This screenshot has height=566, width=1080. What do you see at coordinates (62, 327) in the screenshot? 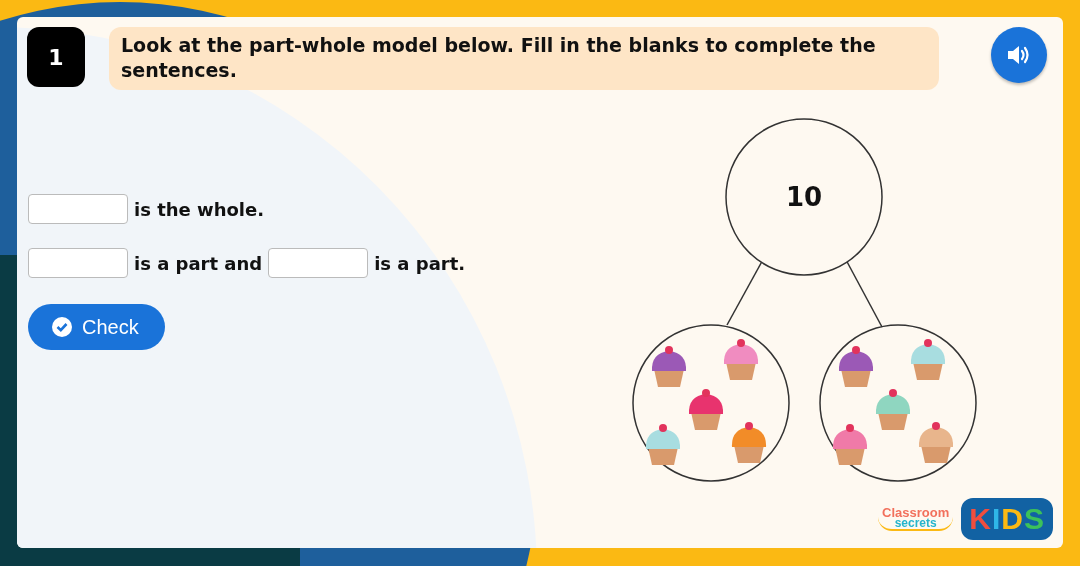
I see `check-icon` at bounding box center [62, 327].